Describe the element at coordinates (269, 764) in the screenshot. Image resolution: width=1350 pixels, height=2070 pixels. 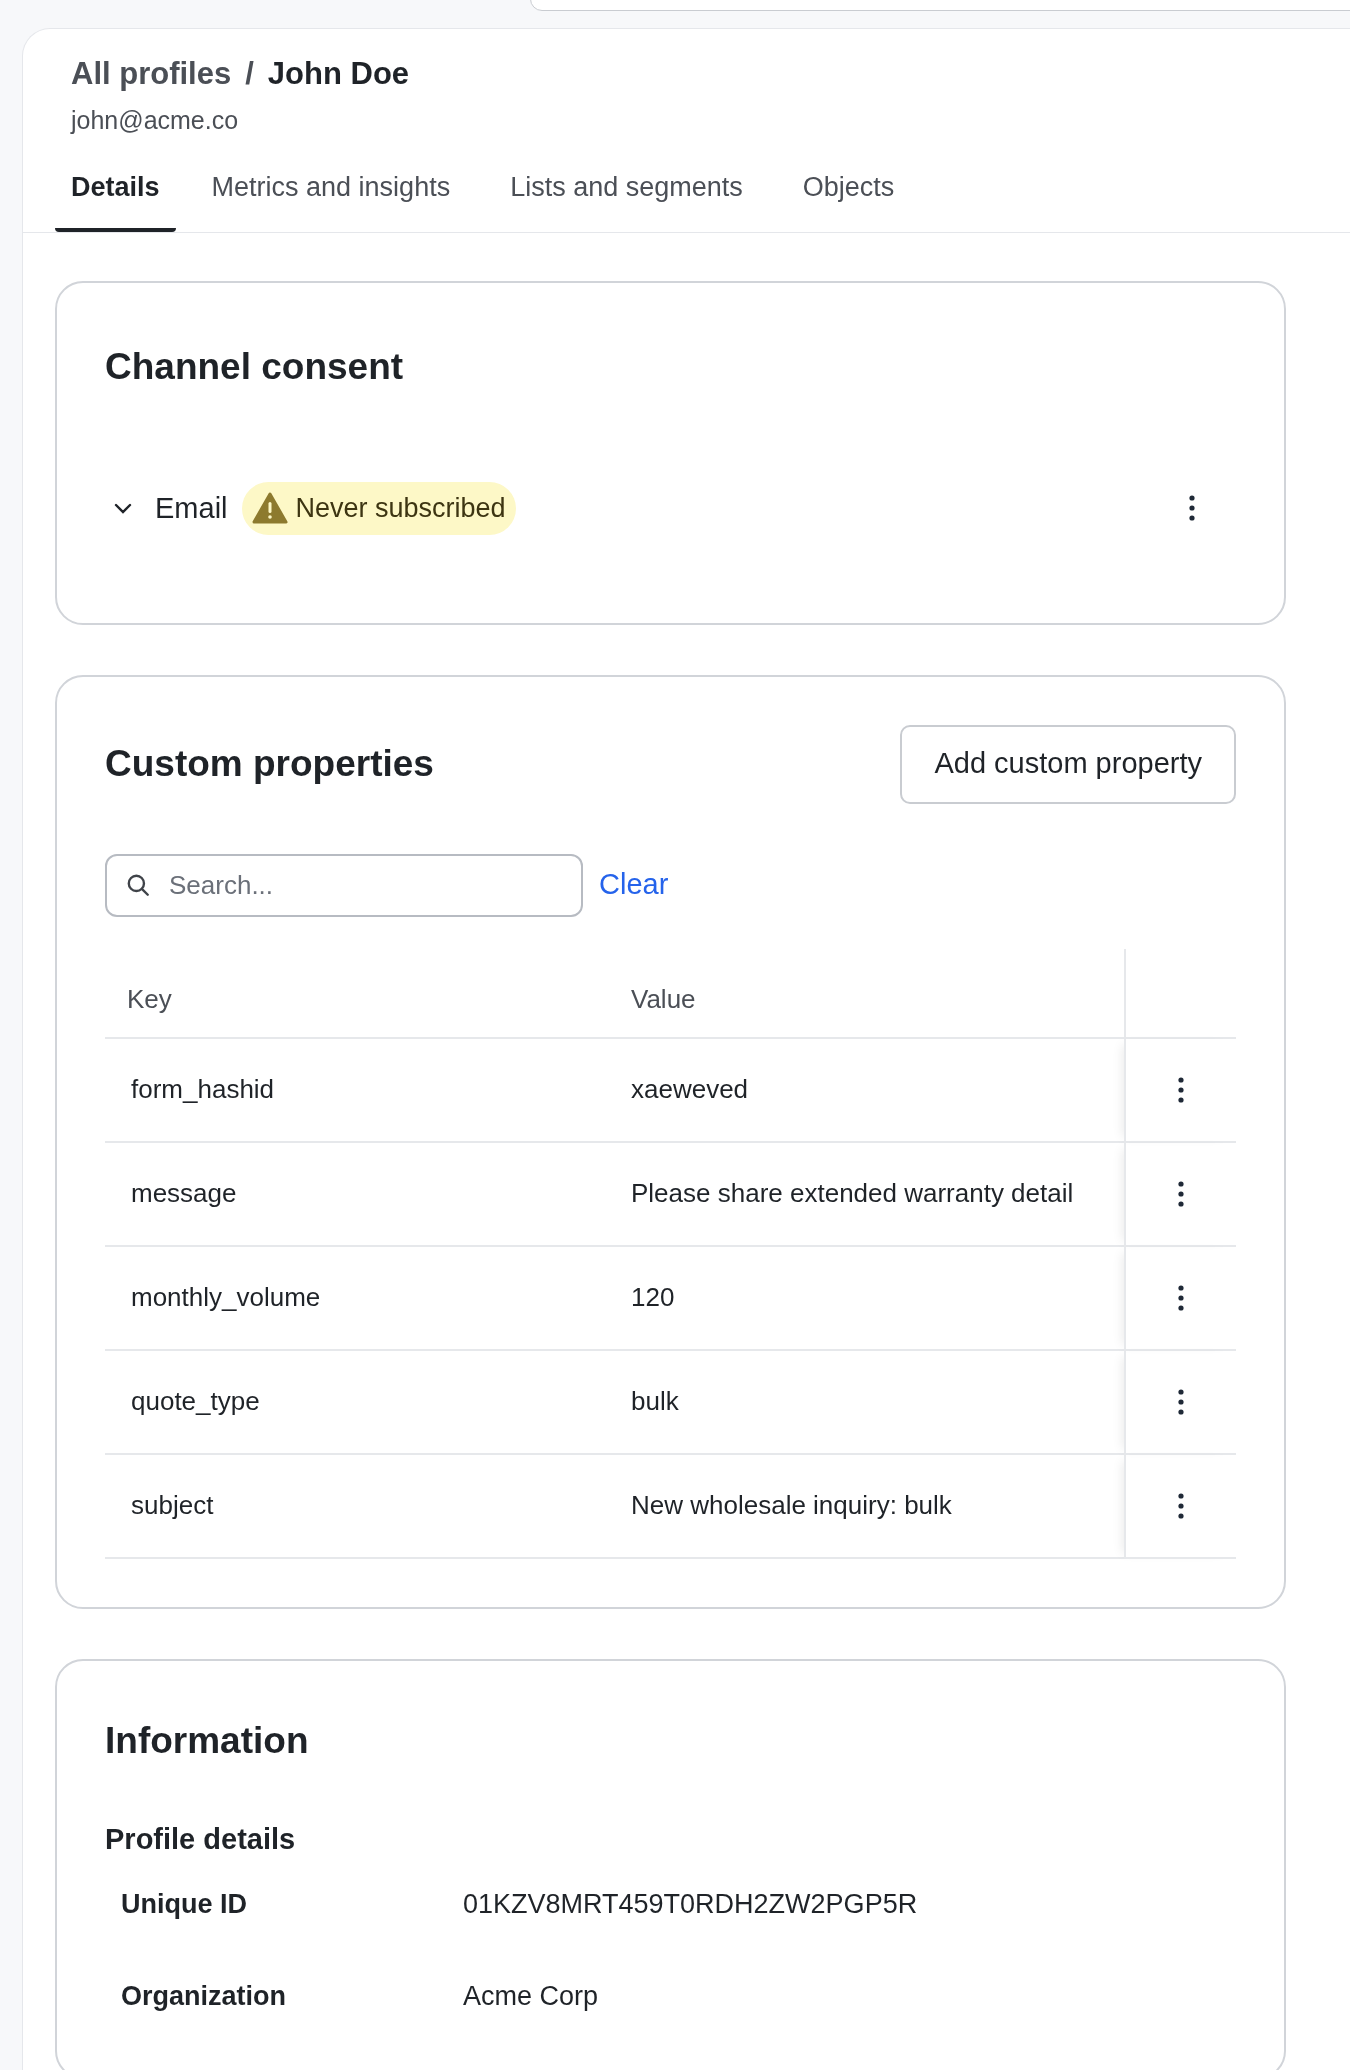
I see `card-title: Custom properties` at that location.